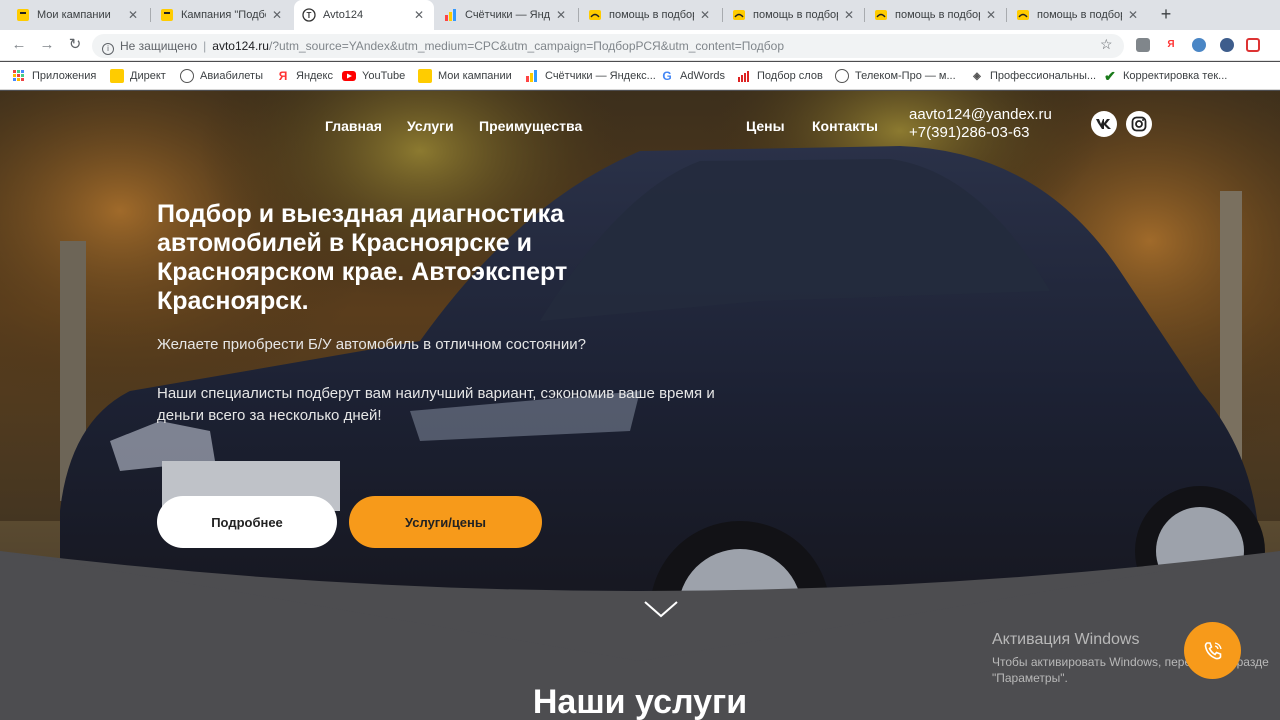 Image resolution: width=1280 pixels, height=720 pixels. What do you see at coordinates (247, 522) in the screenshot?
I see `more-button: Подробнее` at bounding box center [247, 522].